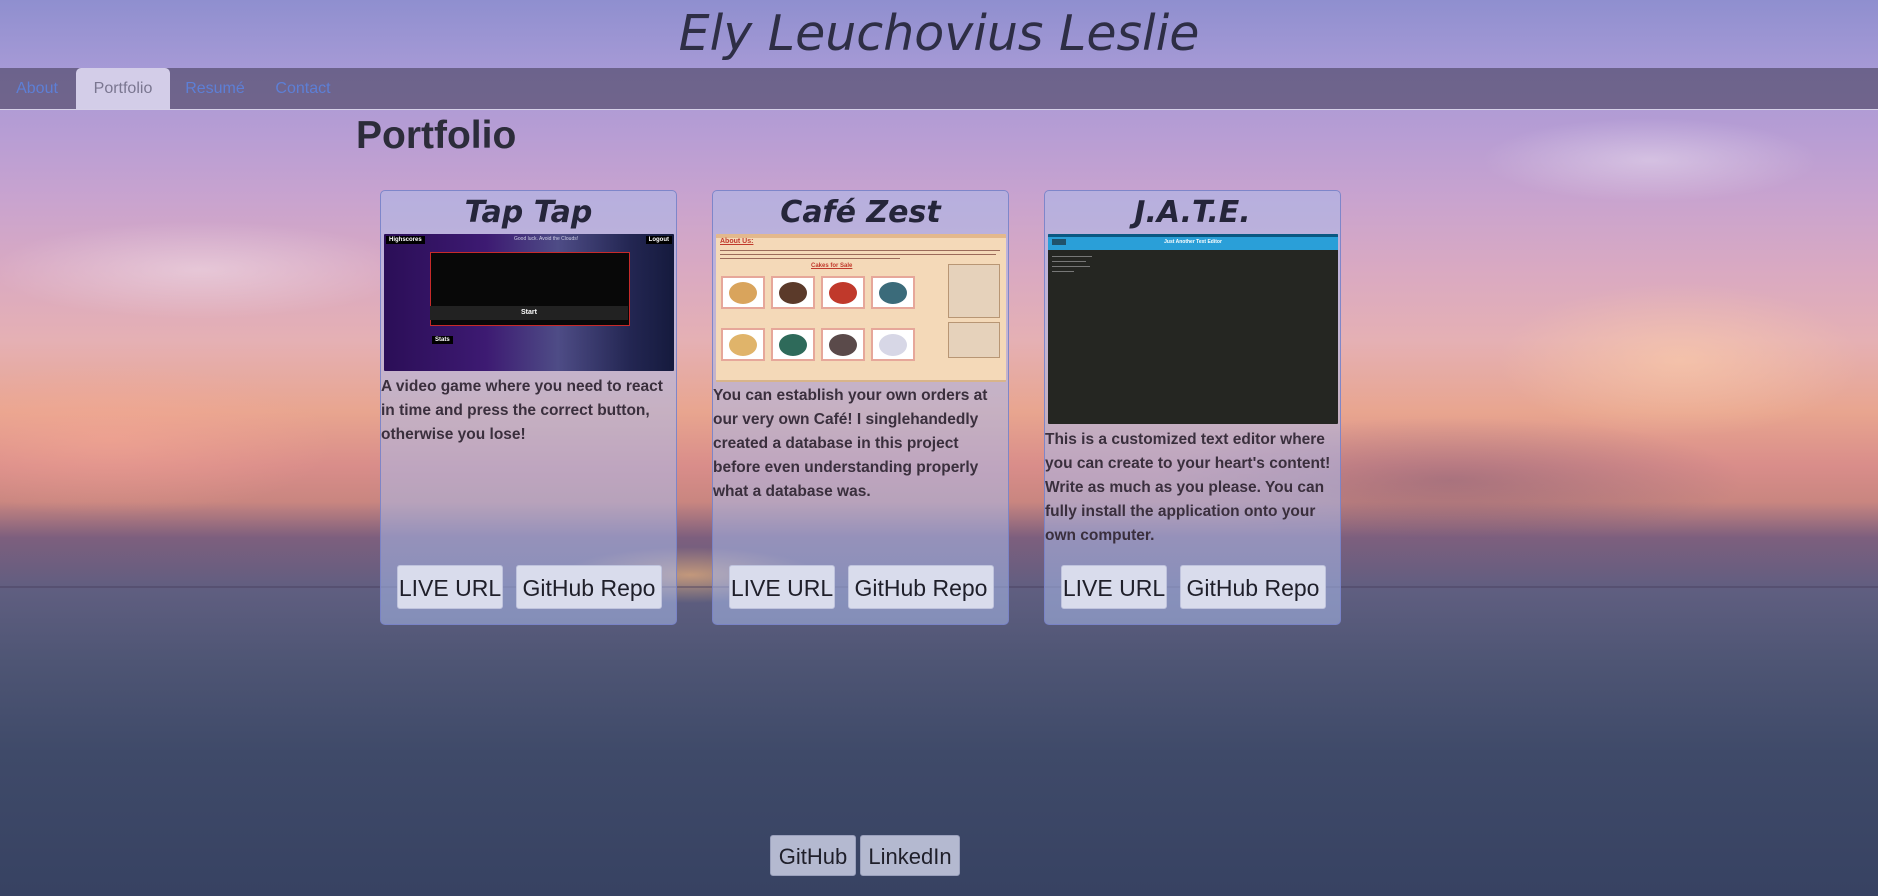 The width and height of the screenshot is (1878, 896). What do you see at coordinates (737, 241) in the screenshot?
I see `thumb-about-heading: About Us:` at bounding box center [737, 241].